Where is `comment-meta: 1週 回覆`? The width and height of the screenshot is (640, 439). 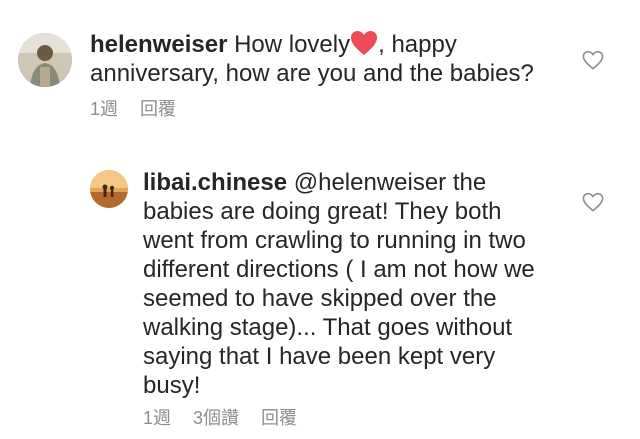
comment-meta: 1週 回覆 is located at coordinates (133, 108).